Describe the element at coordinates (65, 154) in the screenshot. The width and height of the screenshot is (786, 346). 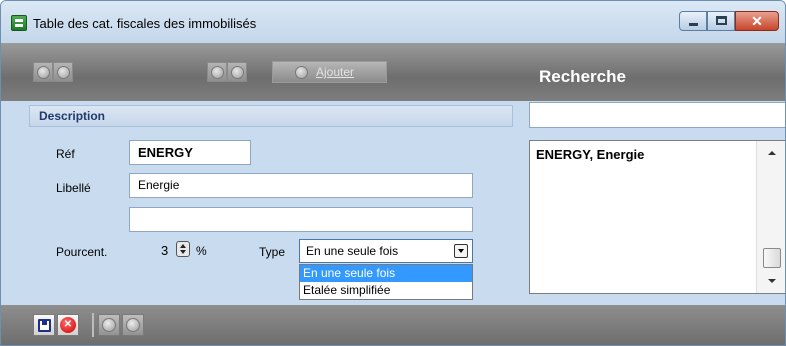
I see `ref-label: Réf` at that location.